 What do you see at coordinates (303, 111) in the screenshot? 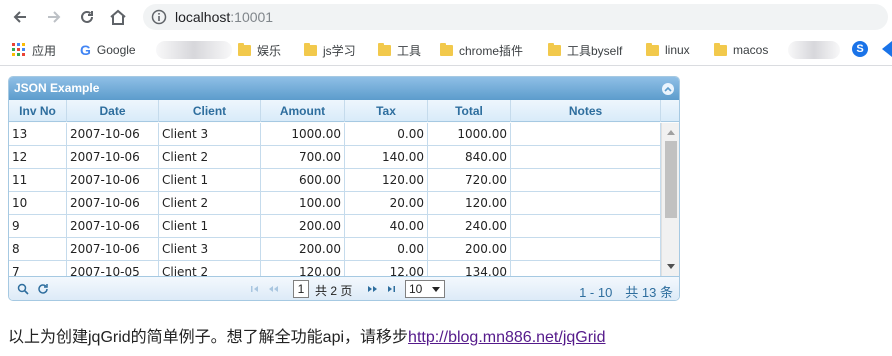
I see `column-header-amount: Amount` at bounding box center [303, 111].